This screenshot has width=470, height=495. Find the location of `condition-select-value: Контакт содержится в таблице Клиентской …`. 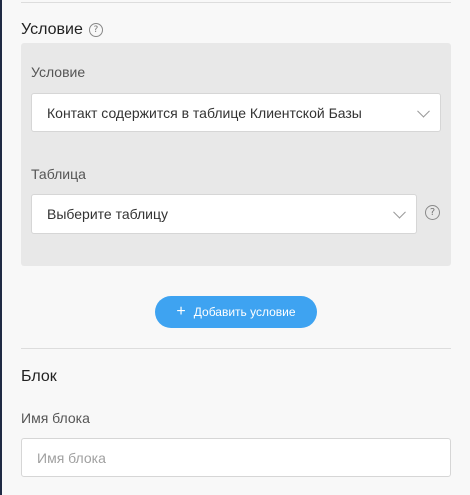

condition-select-value: Контакт содержится в таблице Клиентской … is located at coordinates (204, 112).